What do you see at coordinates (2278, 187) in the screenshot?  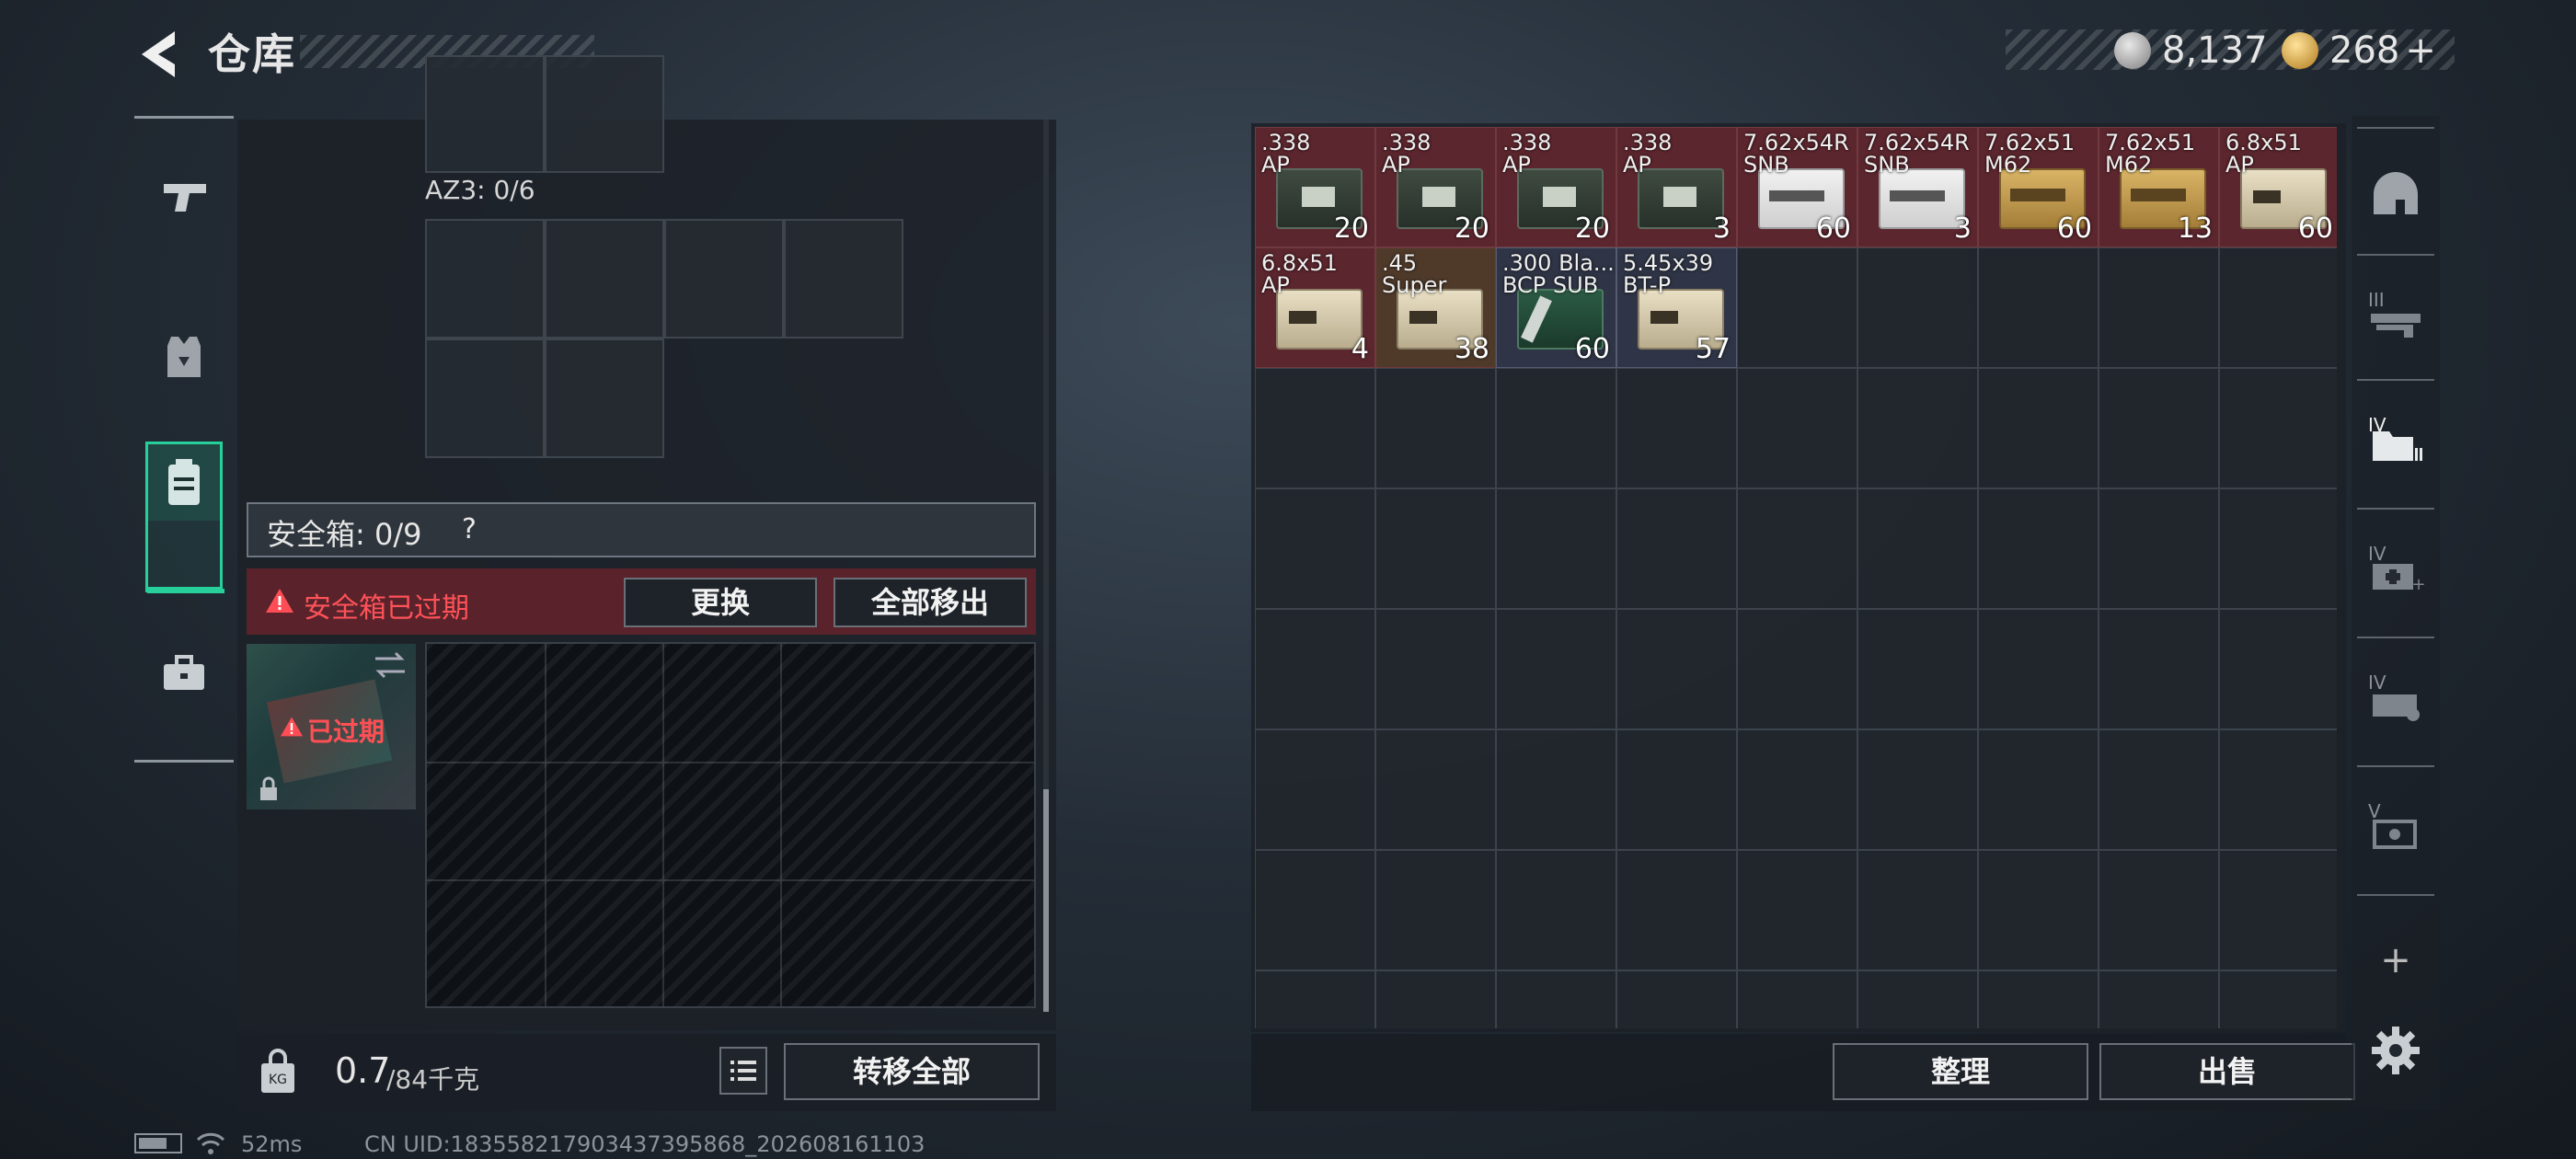 I see `ammo-item: 6.8x51 AP 60` at bounding box center [2278, 187].